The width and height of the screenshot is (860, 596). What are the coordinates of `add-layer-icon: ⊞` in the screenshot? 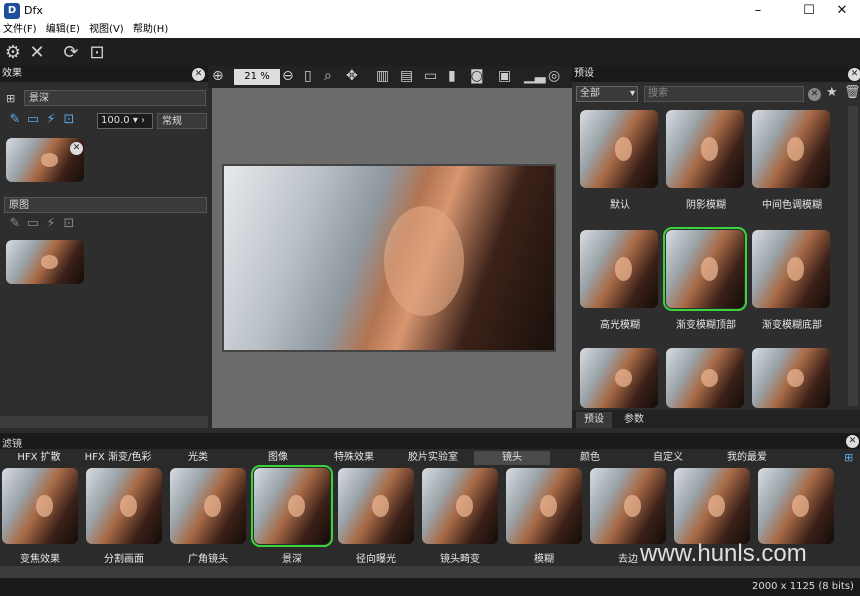 It's located at (14, 99).